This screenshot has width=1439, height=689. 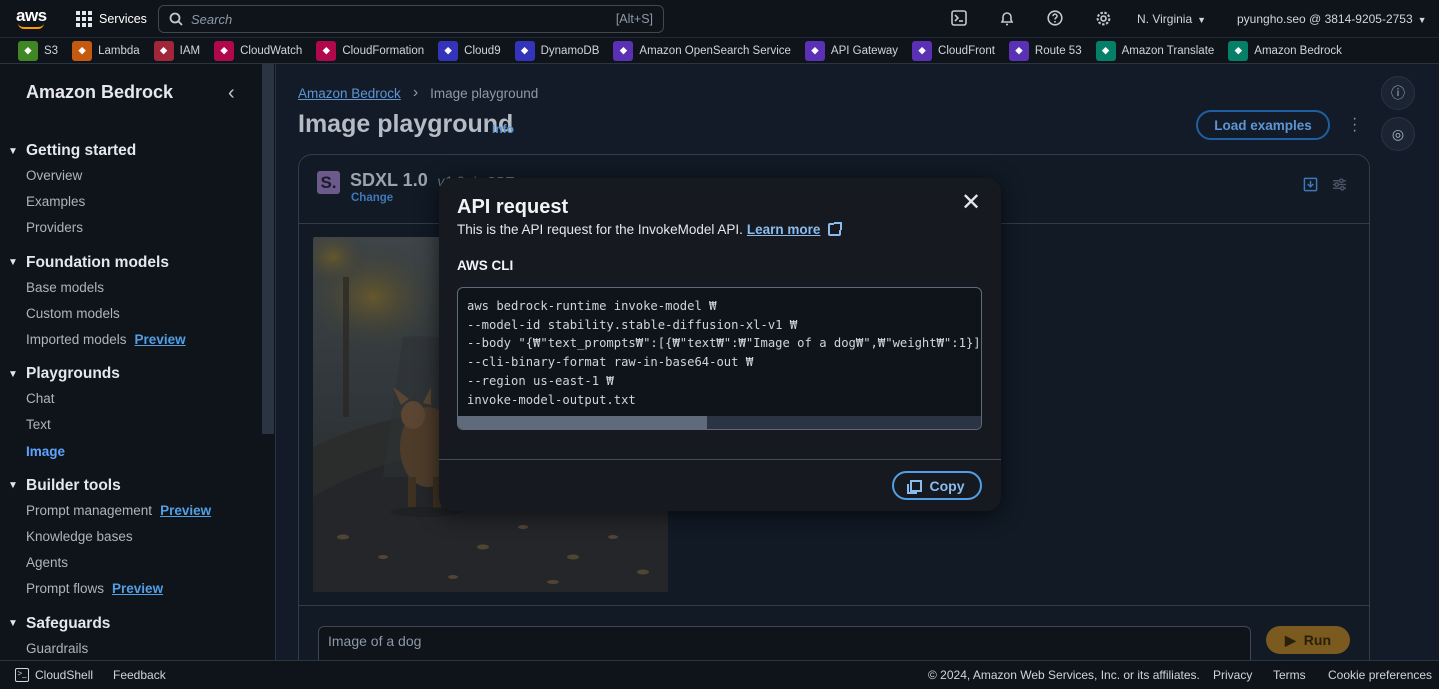 I want to click on sidenav-section-label: Safeguards, so click(x=68, y=623).